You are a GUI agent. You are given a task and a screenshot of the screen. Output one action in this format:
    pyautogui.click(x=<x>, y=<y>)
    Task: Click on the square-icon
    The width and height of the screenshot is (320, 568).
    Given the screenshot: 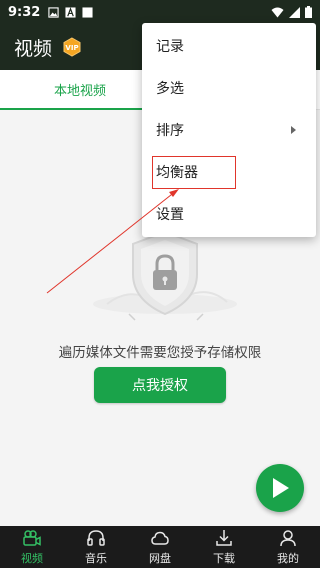 What is the action you would take?
    pyautogui.click(x=87, y=12)
    